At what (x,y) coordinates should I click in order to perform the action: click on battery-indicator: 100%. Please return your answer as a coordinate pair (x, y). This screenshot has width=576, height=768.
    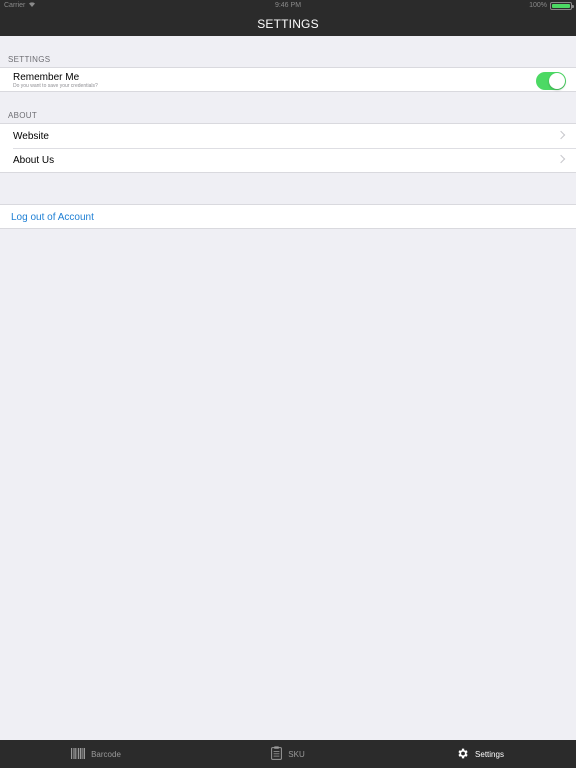
    Looking at the image, I should click on (551, 6).